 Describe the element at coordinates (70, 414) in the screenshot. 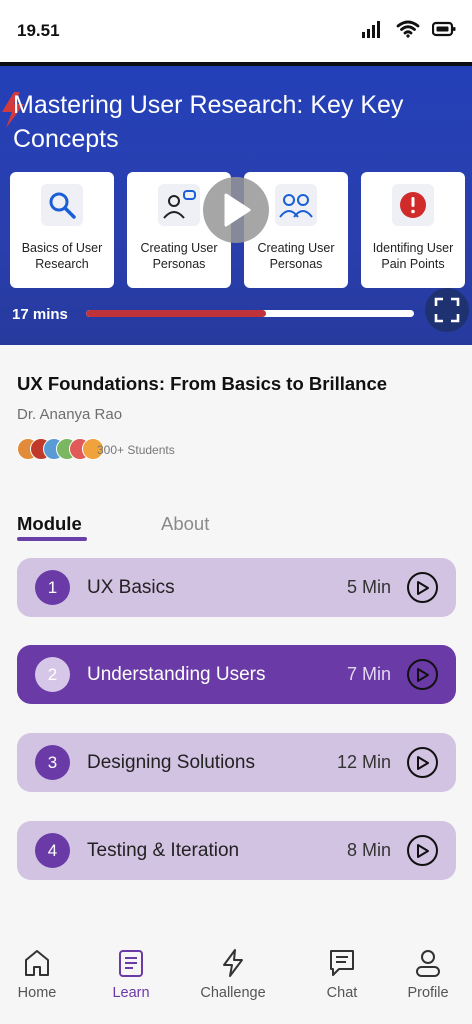

I see `instructor-name: Dr. Ananya Rao` at that location.